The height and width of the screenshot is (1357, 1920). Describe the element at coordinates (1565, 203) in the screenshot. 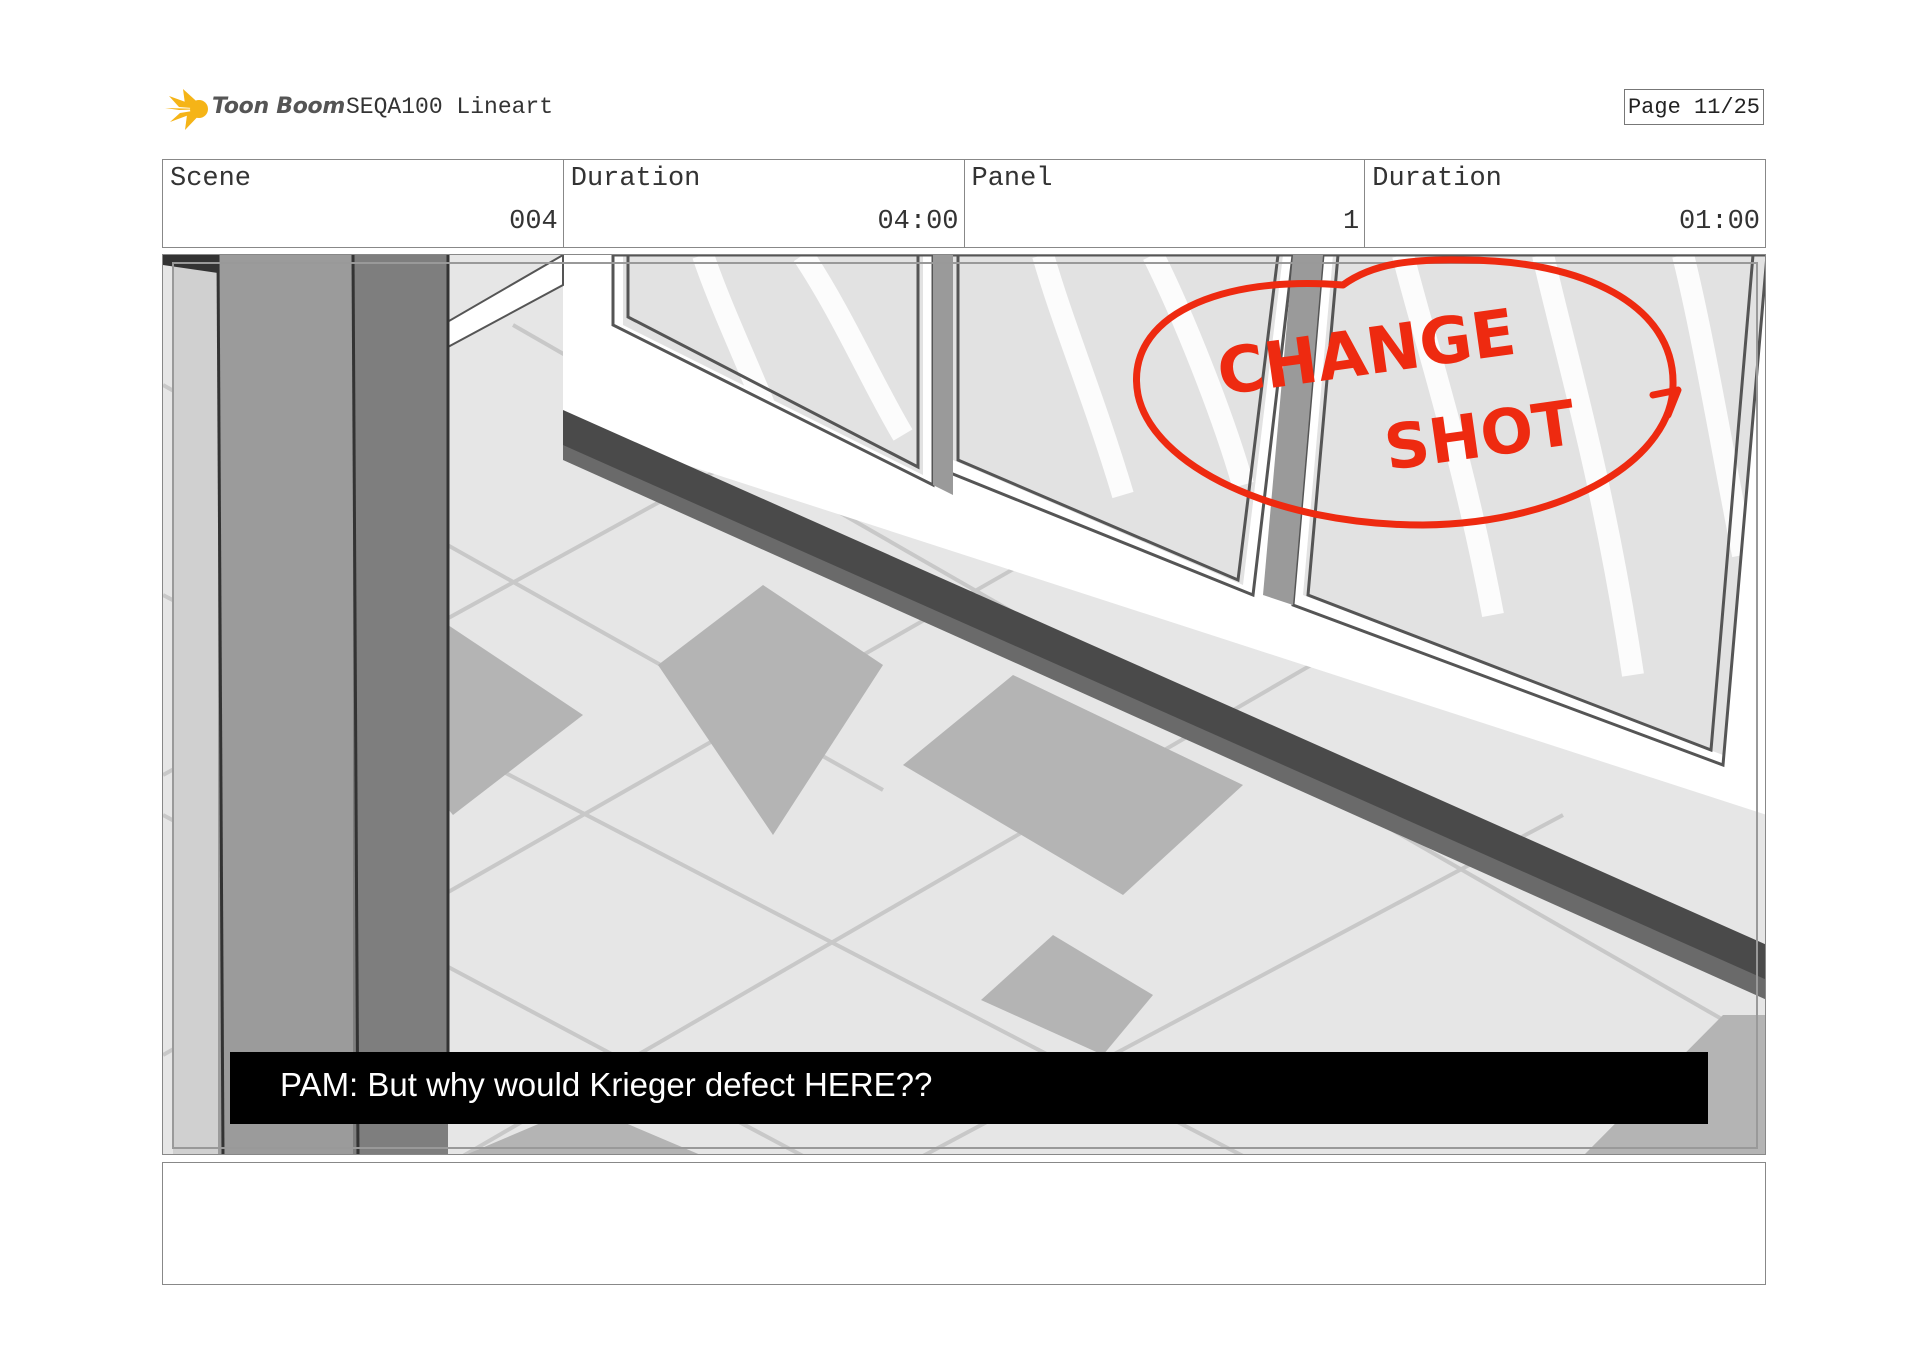

I see `panel-duration-cell: Duration 01:00` at that location.